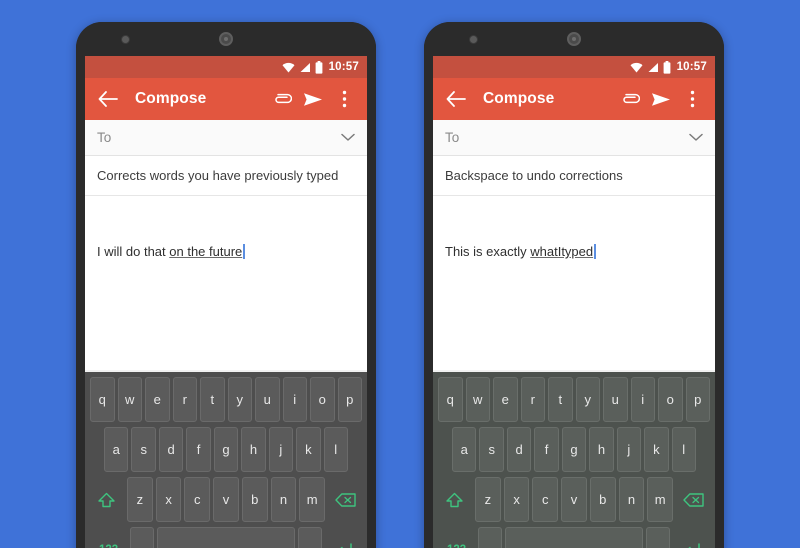  Describe the element at coordinates (206, 251) in the screenshot. I see `autocorrected-word: on the future` at that location.